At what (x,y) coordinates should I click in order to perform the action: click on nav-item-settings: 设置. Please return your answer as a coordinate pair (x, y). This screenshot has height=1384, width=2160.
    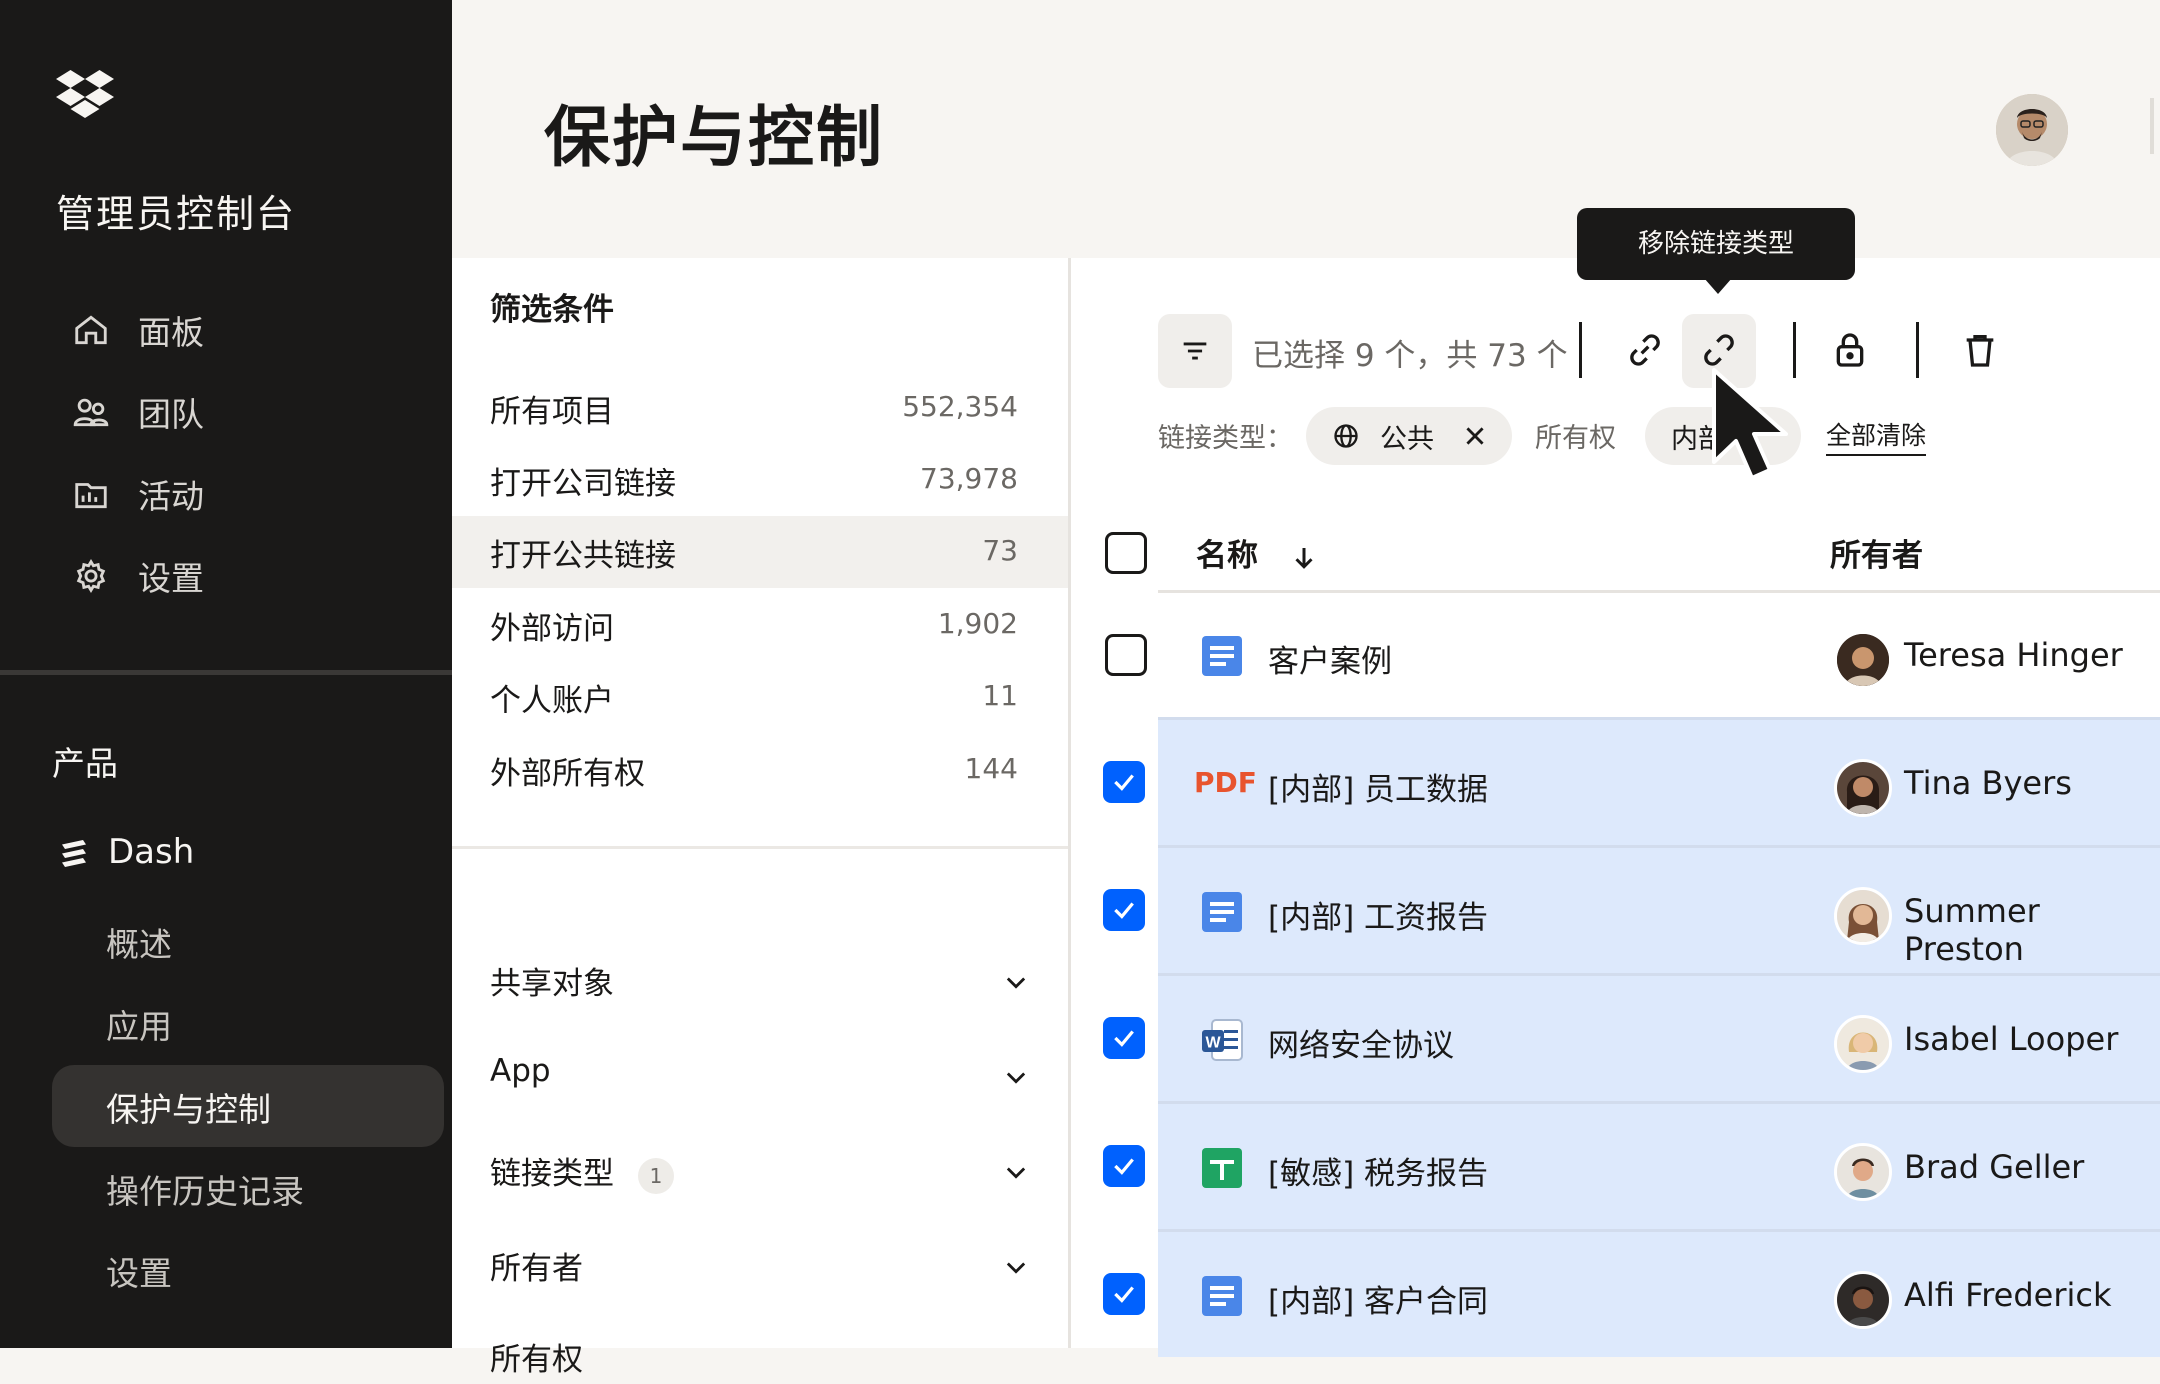
    Looking at the image, I should click on (138, 576).